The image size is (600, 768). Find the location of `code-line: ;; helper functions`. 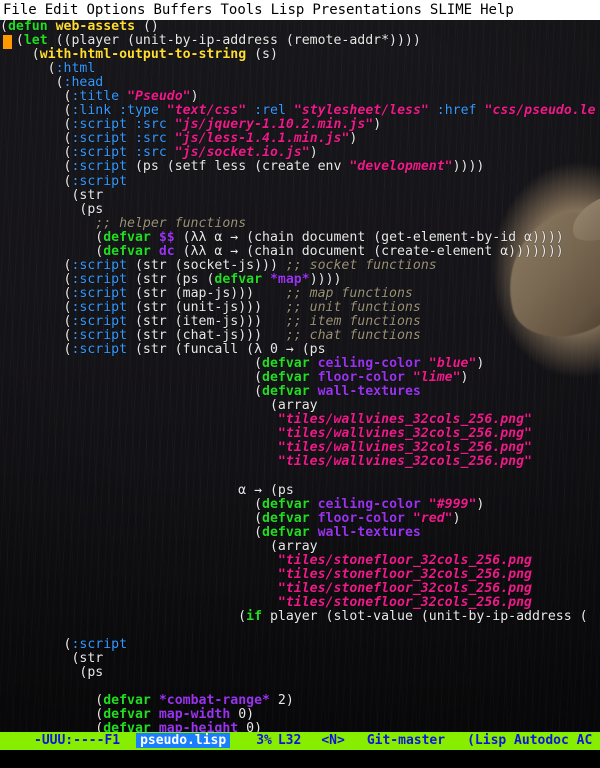

code-line: ;; helper functions is located at coordinates (171, 223).